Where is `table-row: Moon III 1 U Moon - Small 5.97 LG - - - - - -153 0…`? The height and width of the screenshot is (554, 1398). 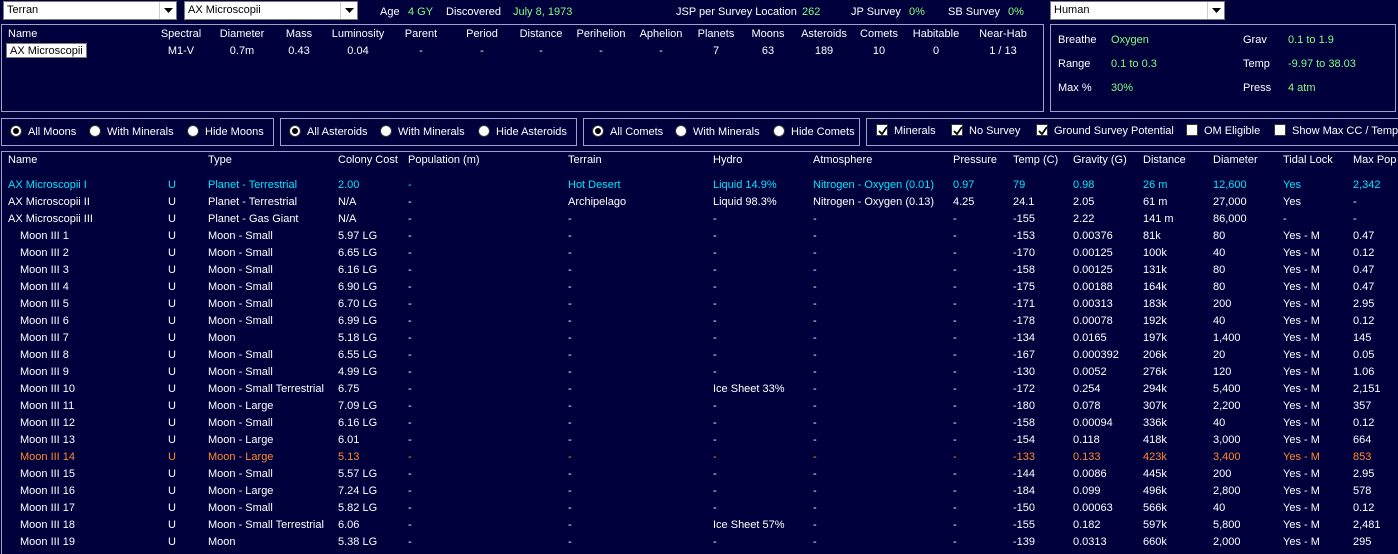 table-row: Moon III 1 U Moon - Small 5.97 LG - - - - - -153 0… is located at coordinates (699, 236).